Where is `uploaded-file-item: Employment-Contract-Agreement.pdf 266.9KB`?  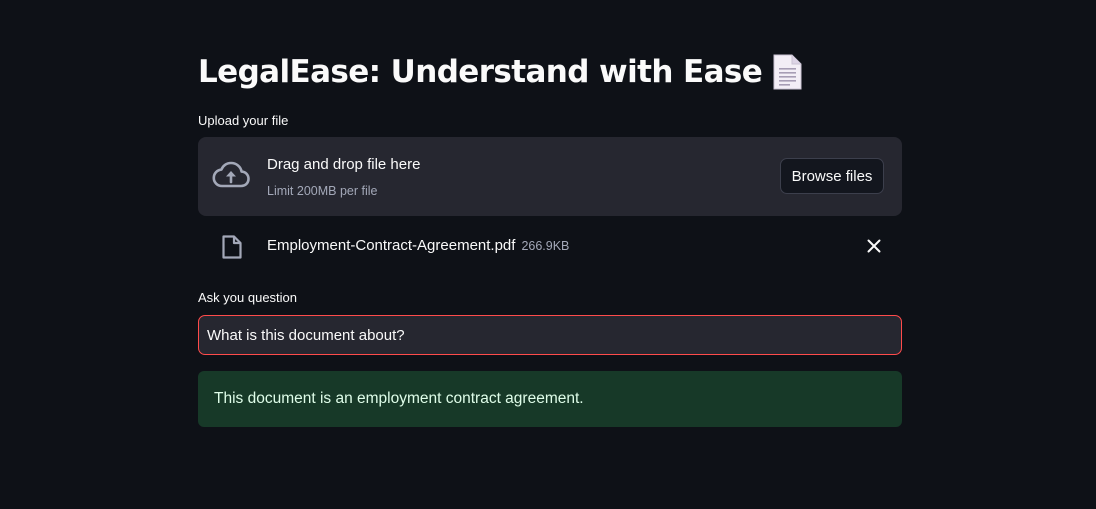
uploaded-file-item: Employment-Contract-Agreement.pdf 266.9KB is located at coordinates (550, 246).